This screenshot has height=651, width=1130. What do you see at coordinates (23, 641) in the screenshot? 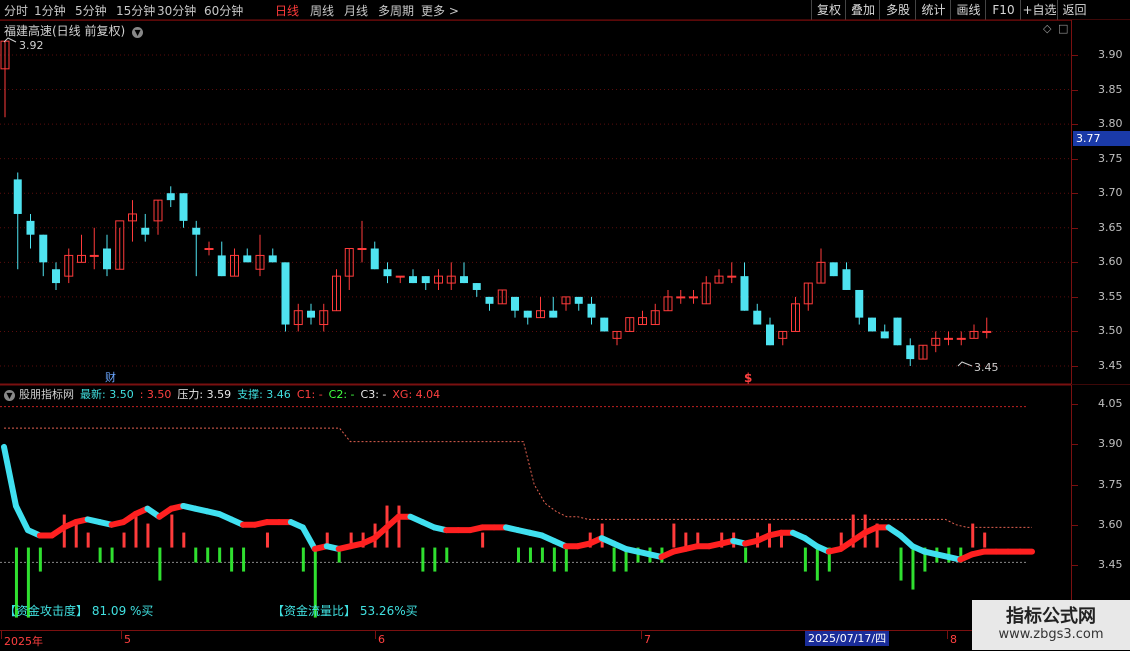
I see `date-label: 2025年` at bounding box center [23, 641].